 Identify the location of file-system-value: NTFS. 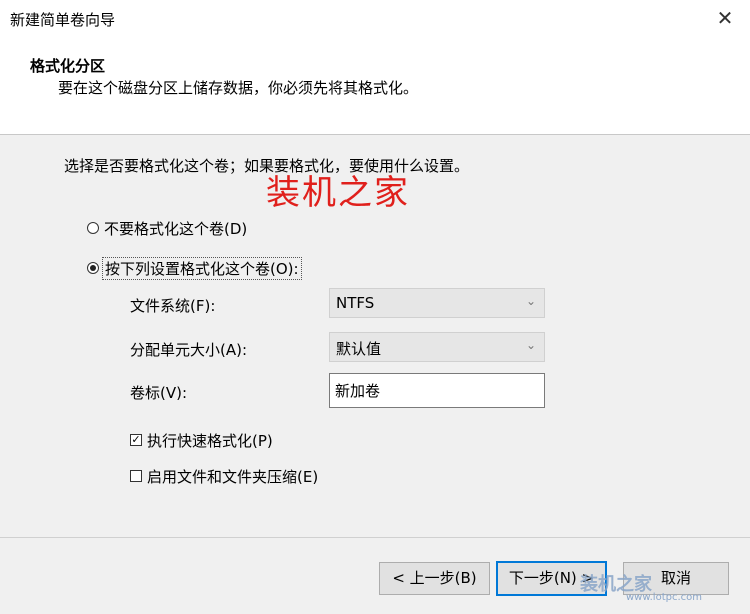
(355, 303).